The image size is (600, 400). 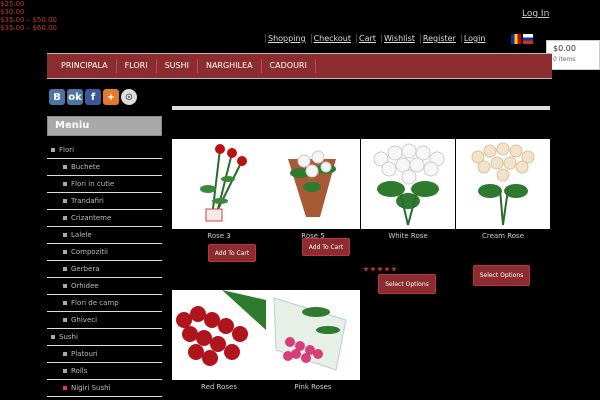 I want to click on sidebar-subitem: Flori de camp, so click(x=104, y=303).